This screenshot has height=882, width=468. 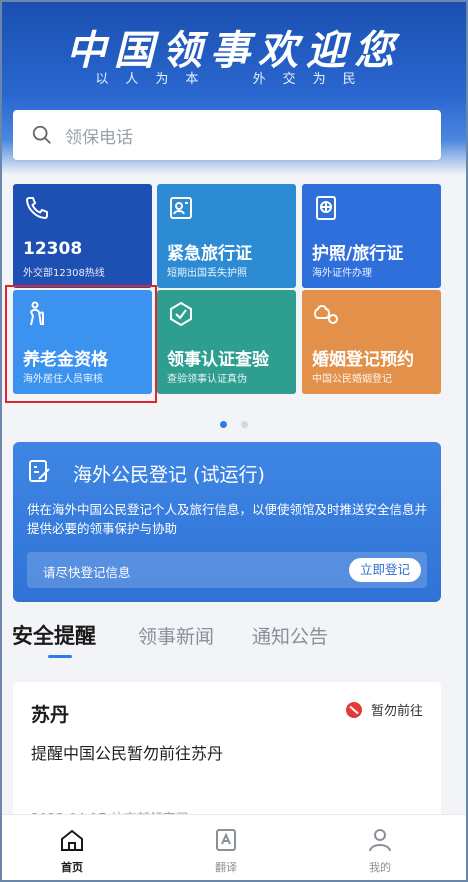 I want to click on news-summary: 提醒中国公民暂勿前往苏丹, so click(x=127, y=753).